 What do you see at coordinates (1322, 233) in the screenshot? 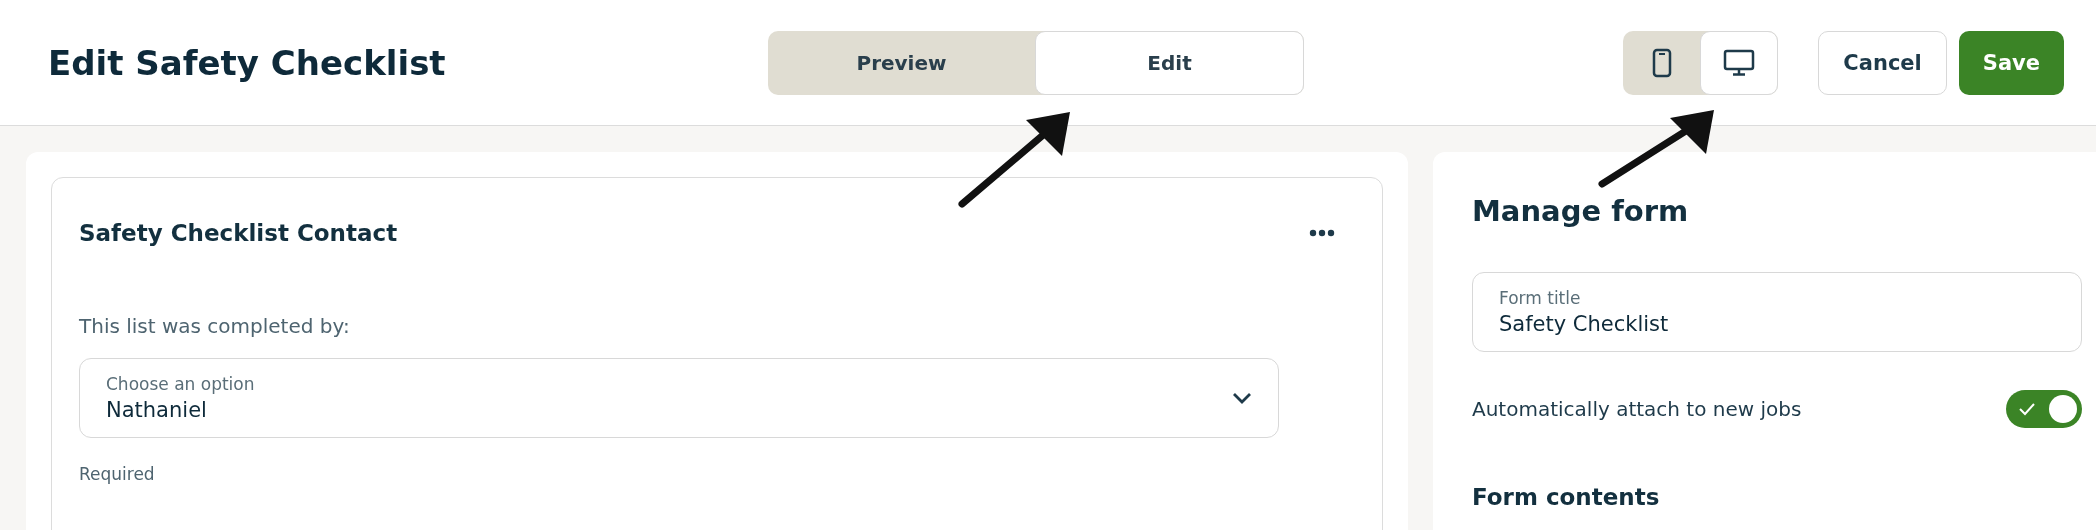
I see `more-icon` at bounding box center [1322, 233].